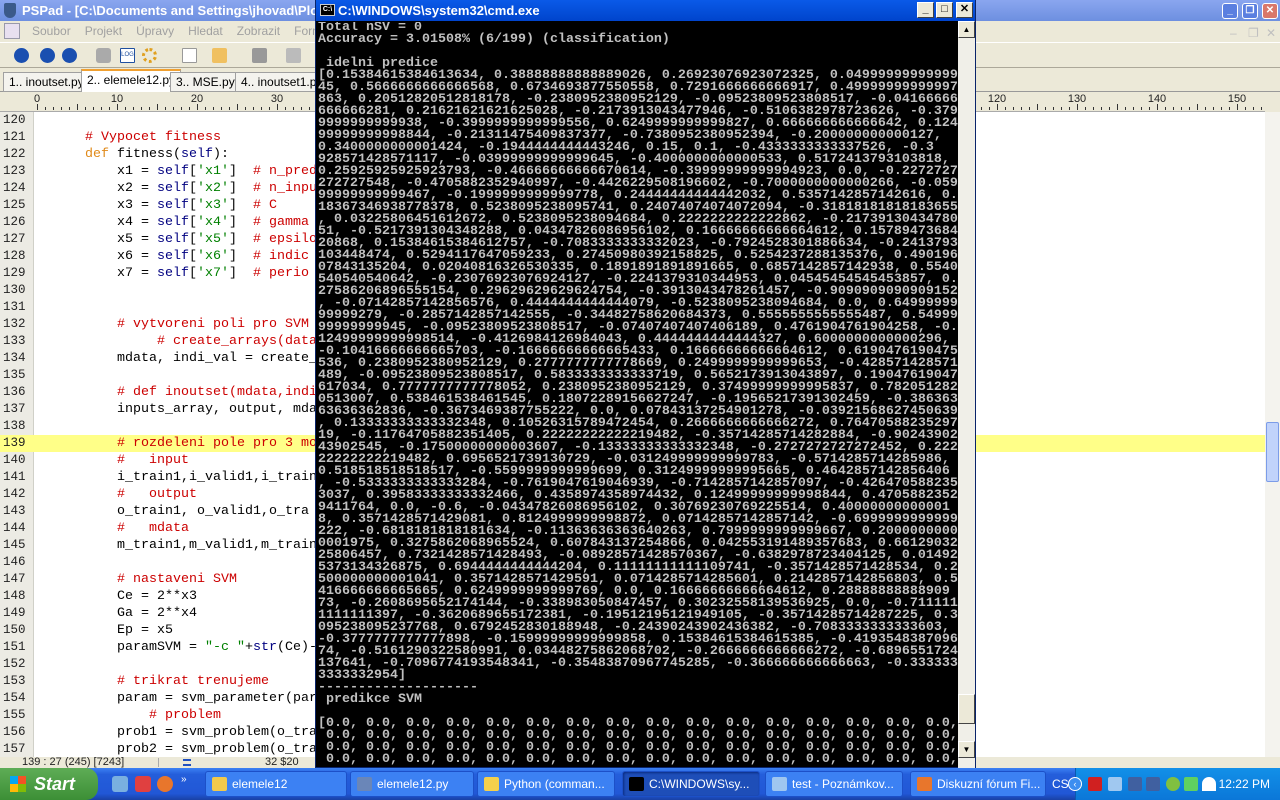 The width and height of the screenshot is (1280, 800). What do you see at coordinates (1253, 33) in the screenshot?
I see `doc-restore-button: ❐` at bounding box center [1253, 33].